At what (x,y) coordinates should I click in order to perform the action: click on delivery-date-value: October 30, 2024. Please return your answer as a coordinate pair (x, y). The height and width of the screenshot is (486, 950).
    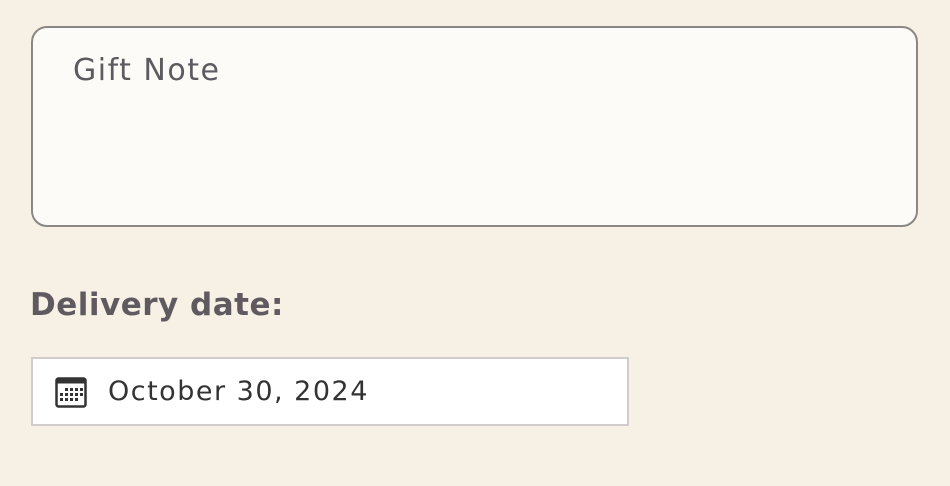
    Looking at the image, I should click on (238, 391).